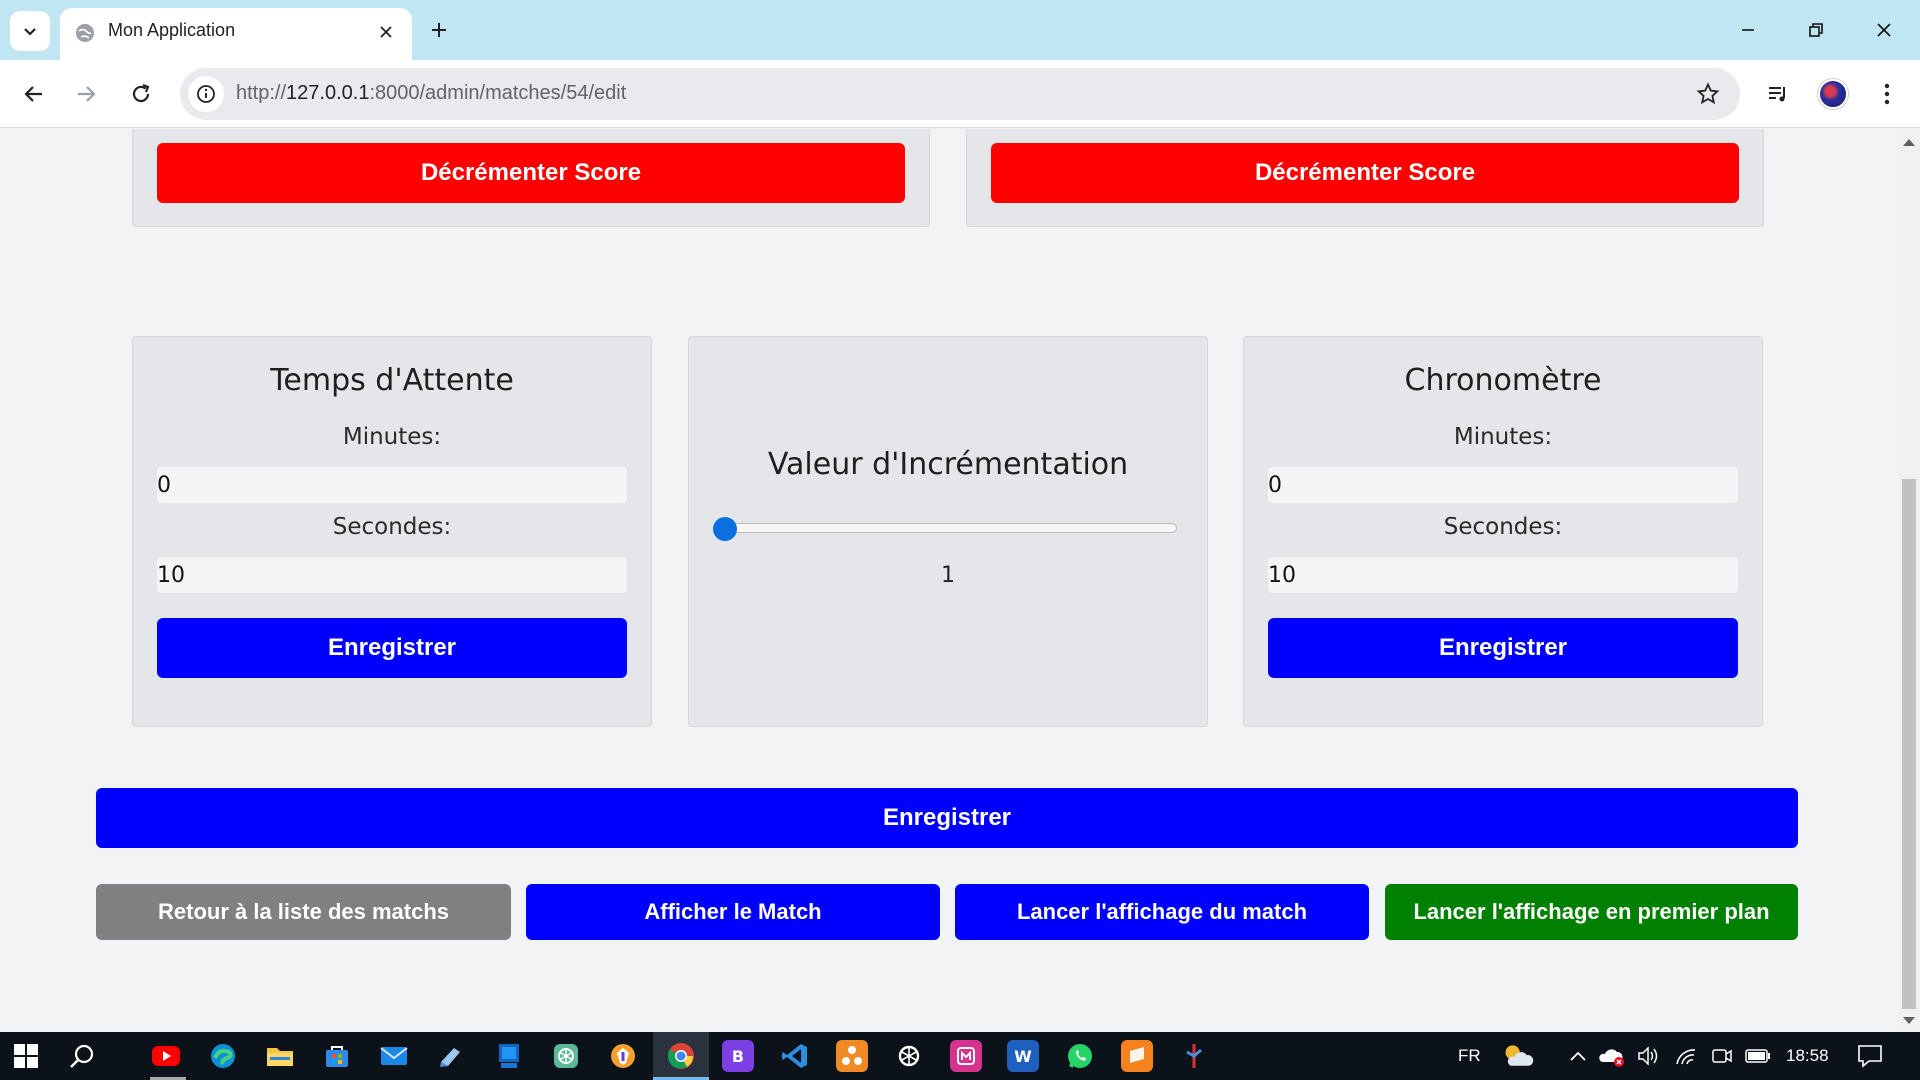 This screenshot has height=1080, width=1920. Describe the element at coordinates (531, 173) in the screenshot. I see `team-a-decrement-score-button: Décrémenter Score` at that location.